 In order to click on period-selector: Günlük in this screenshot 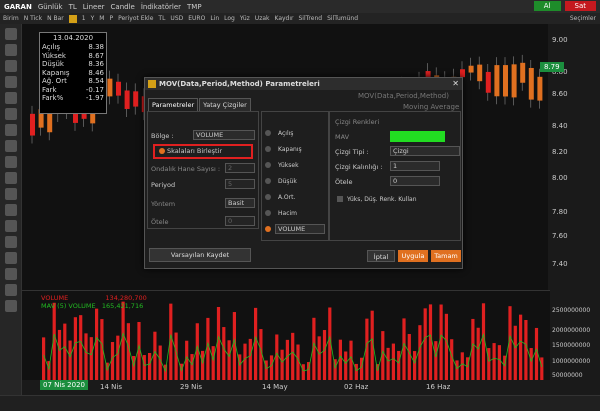, I will do `click(50, 7)`.